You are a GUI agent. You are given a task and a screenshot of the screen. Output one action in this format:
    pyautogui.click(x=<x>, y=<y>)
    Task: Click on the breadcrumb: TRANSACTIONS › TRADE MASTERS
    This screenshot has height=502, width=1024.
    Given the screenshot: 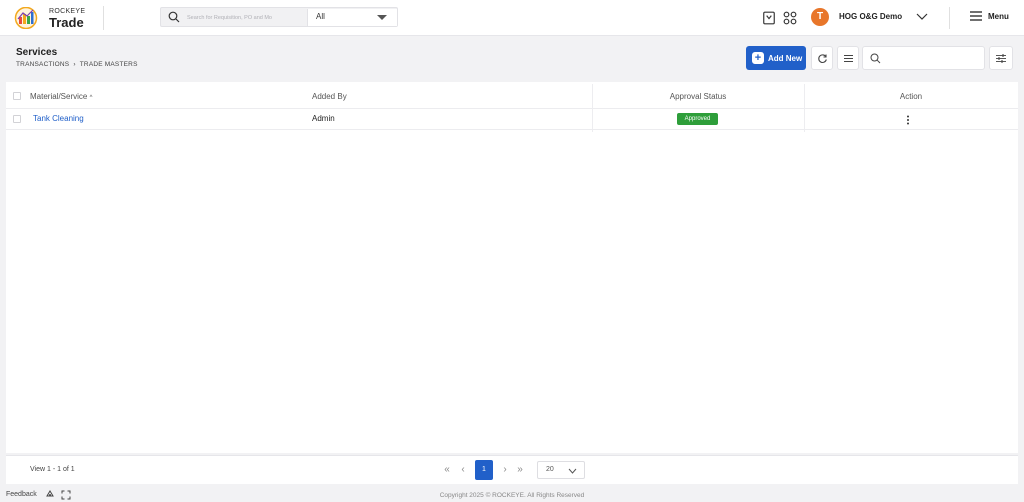 What is the action you would take?
    pyautogui.click(x=77, y=64)
    